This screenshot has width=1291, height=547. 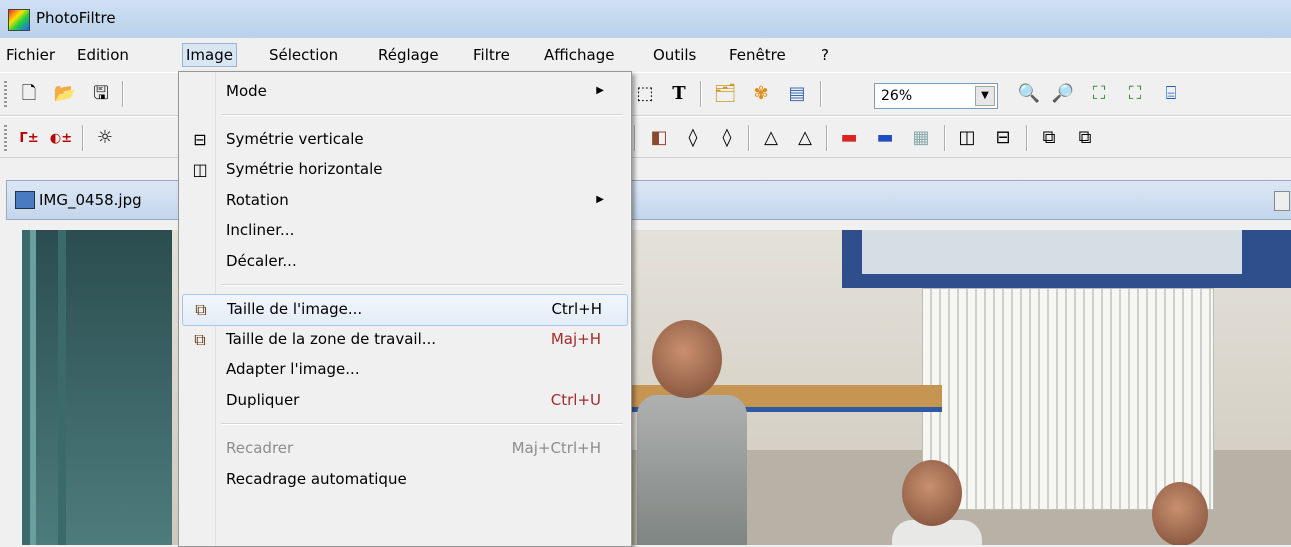 What do you see at coordinates (897, 96) in the screenshot?
I see `zoom-value: 26%` at bounding box center [897, 96].